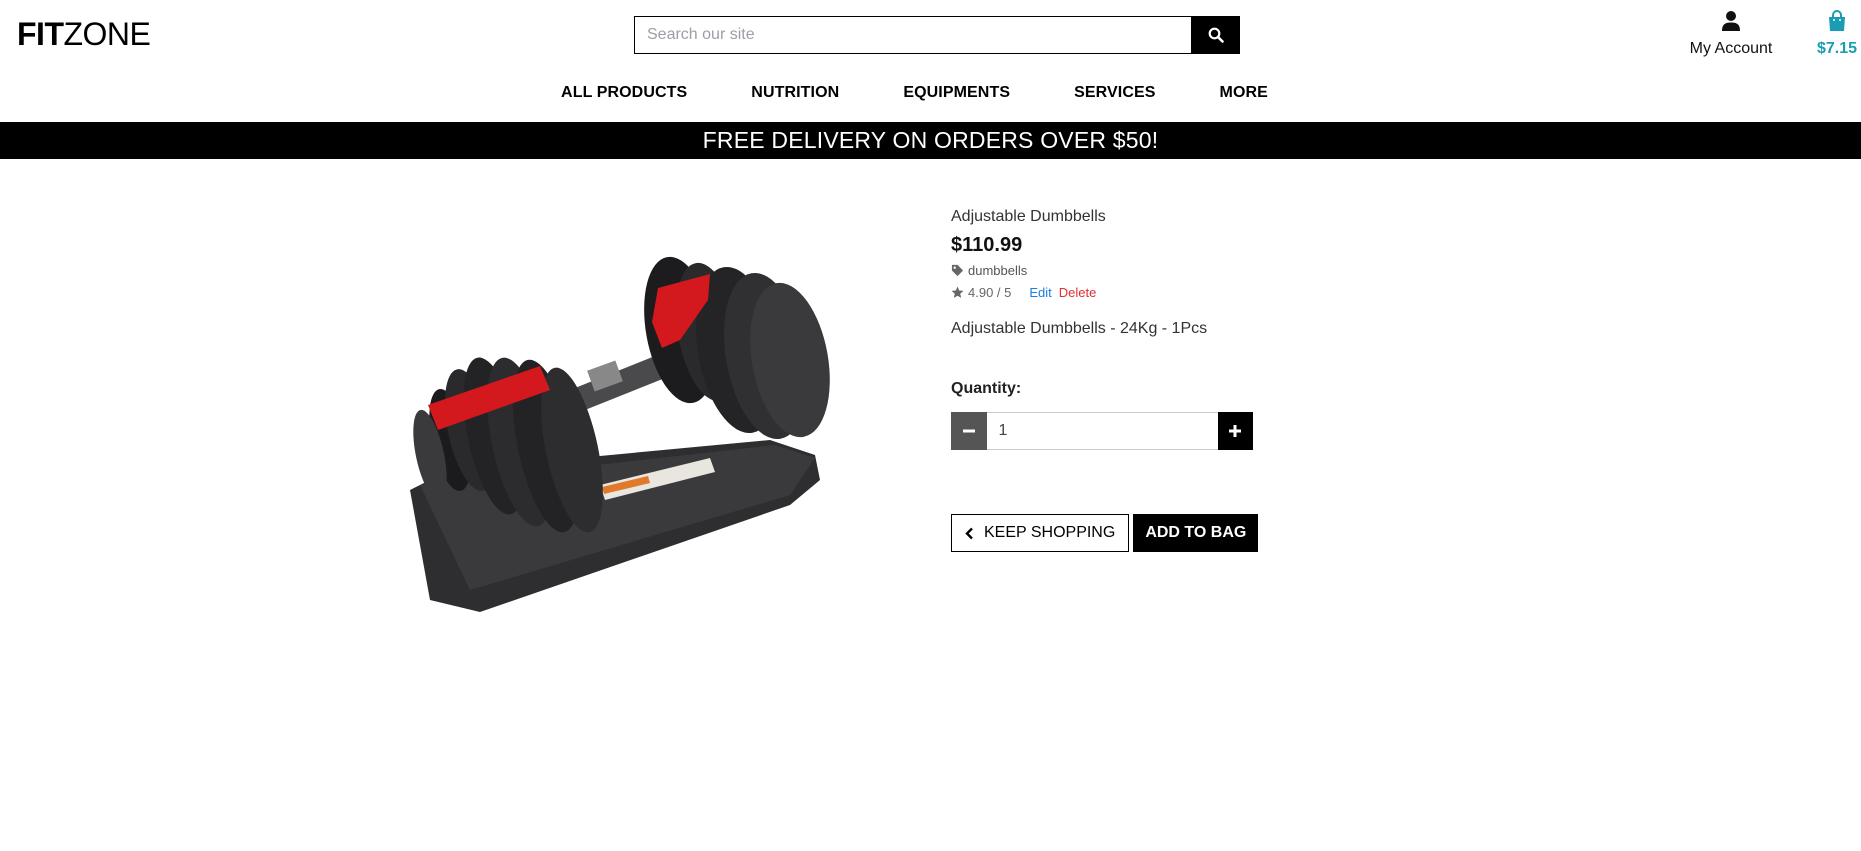 The width and height of the screenshot is (1861, 851). I want to click on free-delivery-banner: FREE DELIVERY ON ORDERS OVER $50!, so click(930, 140).